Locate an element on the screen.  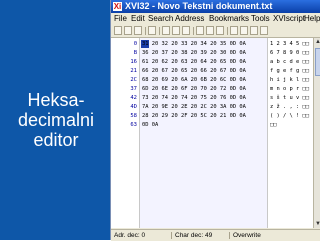
row-hex: 31 20 32 20 33 20 34 20 35 0D 0A is located at coordinates (194, 44).